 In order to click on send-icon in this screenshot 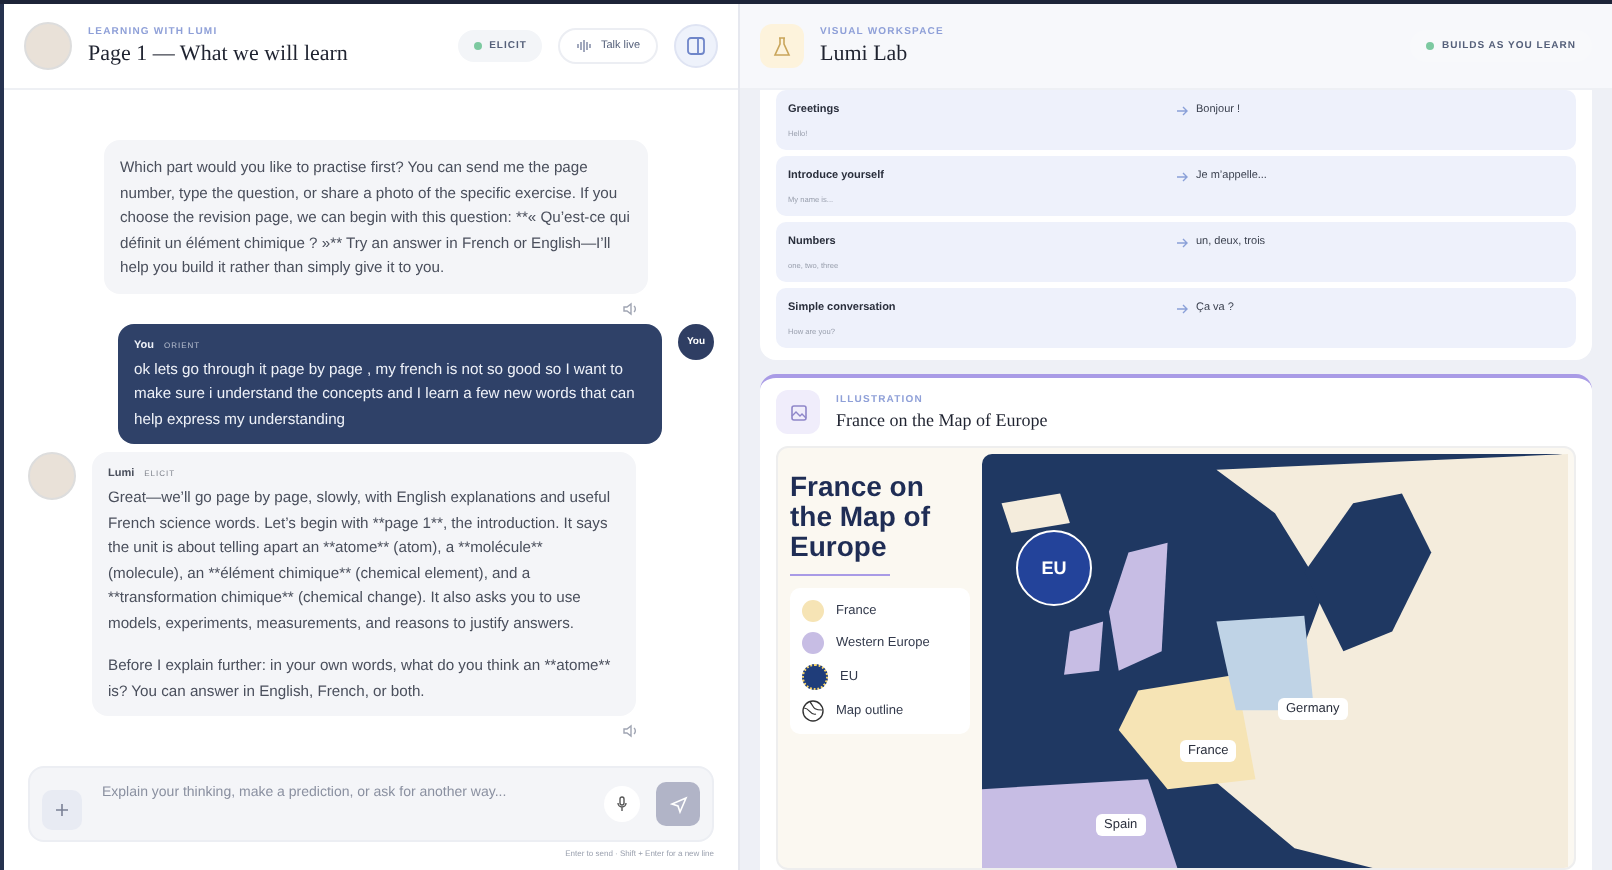, I will do `click(678, 804)`.